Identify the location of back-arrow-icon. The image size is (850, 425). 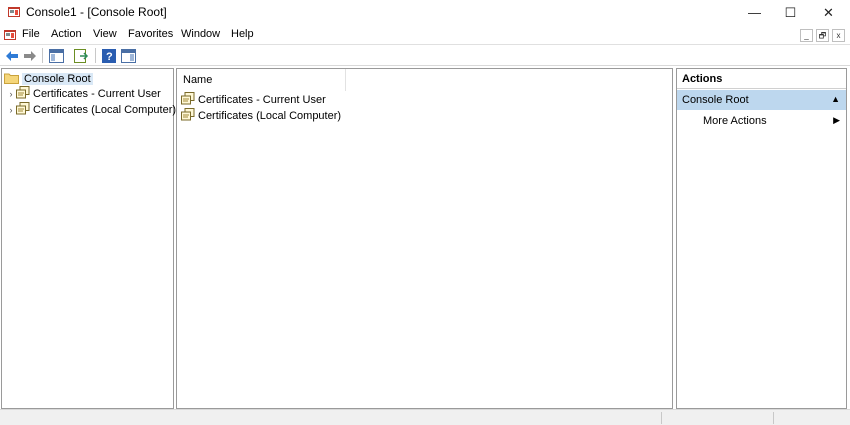
(11, 55).